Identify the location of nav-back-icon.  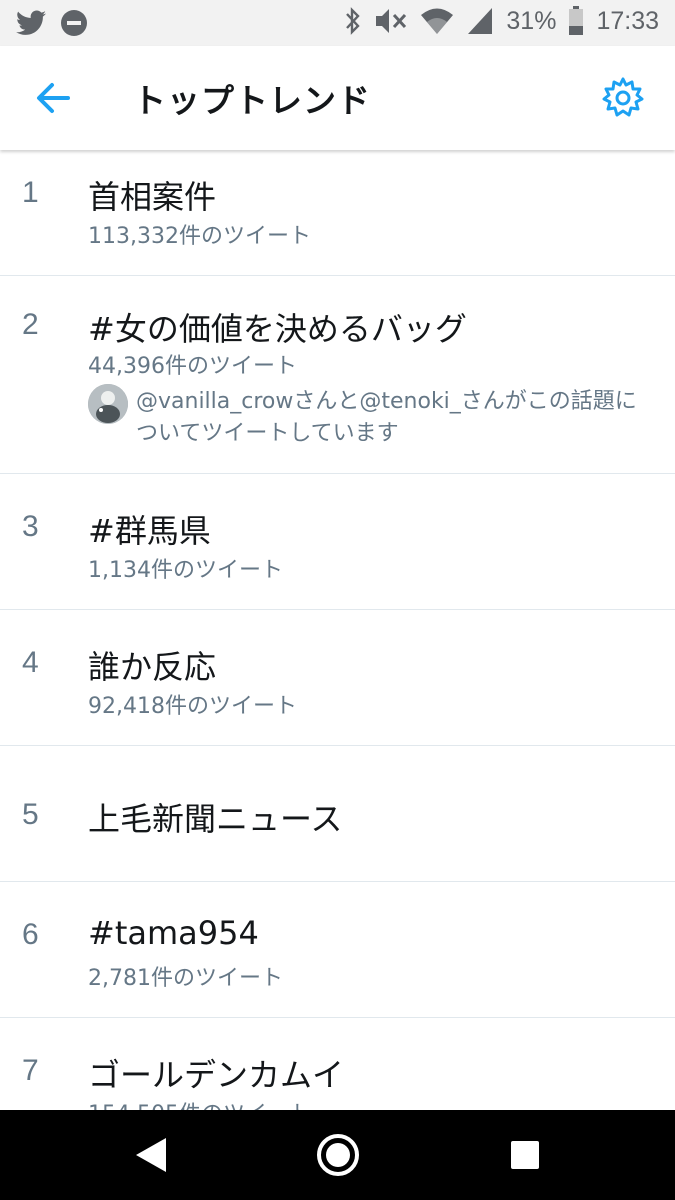
(153, 1155).